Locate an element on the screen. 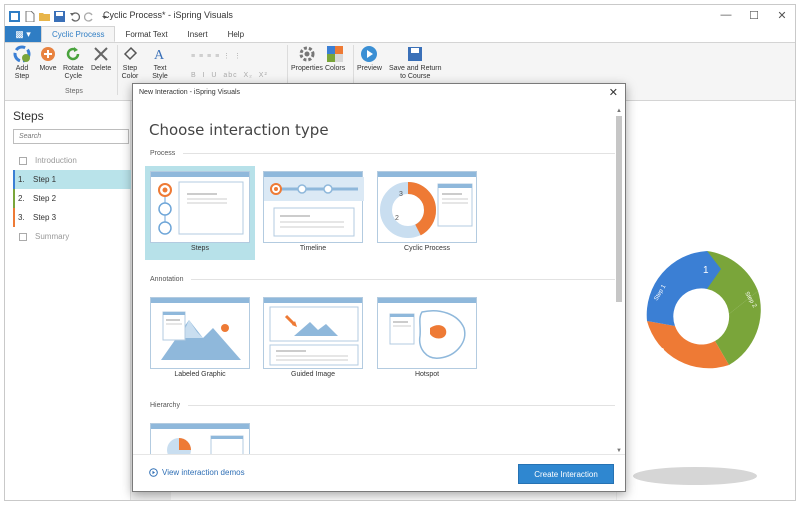 This screenshot has height=505, width=800. properties-label: Properties is located at coordinates (307, 68).